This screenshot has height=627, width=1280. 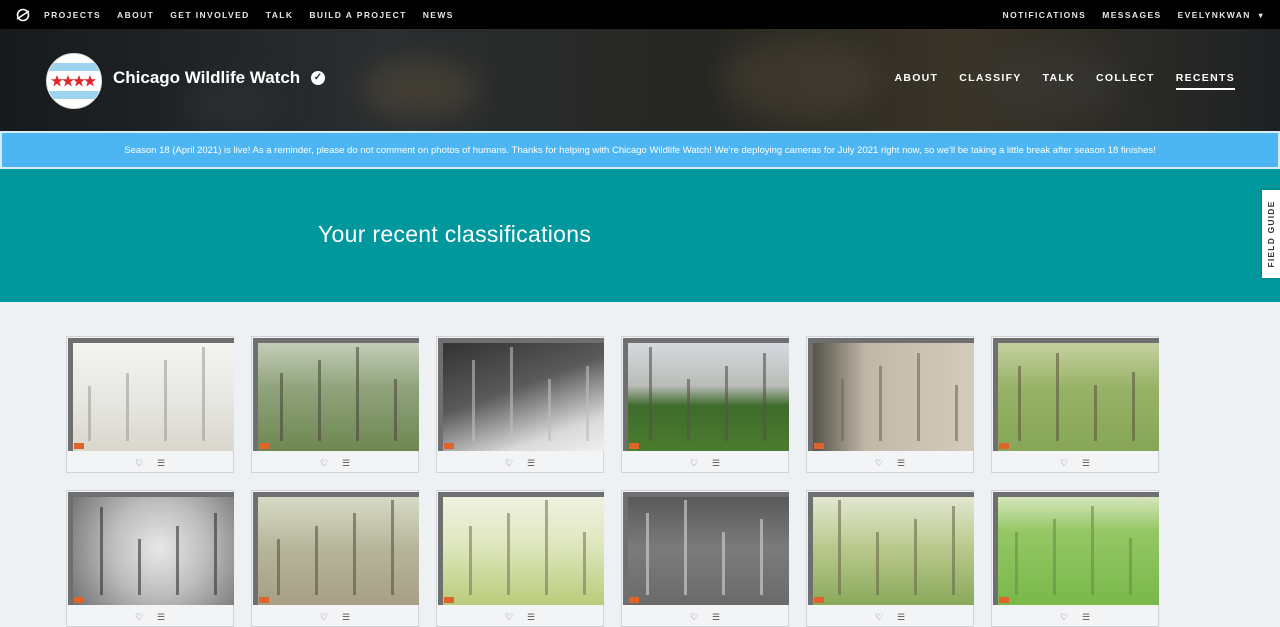 What do you see at coordinates (209, 15) in the screenshot?
I see `nav-get-involved: GET INVOLVED` at bounding box center [209, 15].